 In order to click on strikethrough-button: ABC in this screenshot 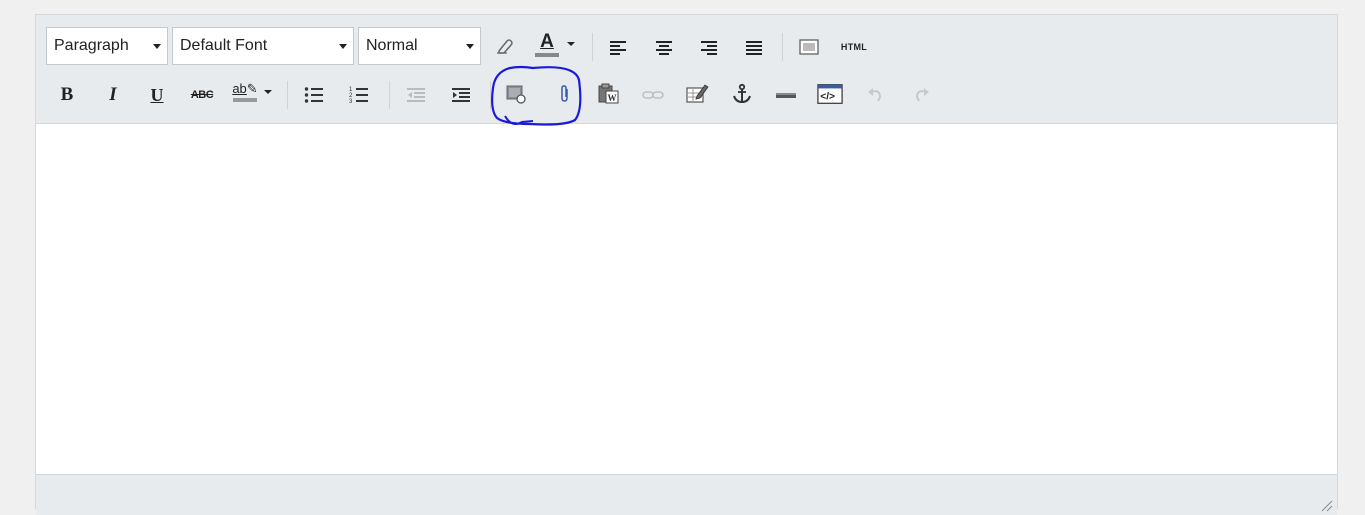, I will do `click(202, 95)`.